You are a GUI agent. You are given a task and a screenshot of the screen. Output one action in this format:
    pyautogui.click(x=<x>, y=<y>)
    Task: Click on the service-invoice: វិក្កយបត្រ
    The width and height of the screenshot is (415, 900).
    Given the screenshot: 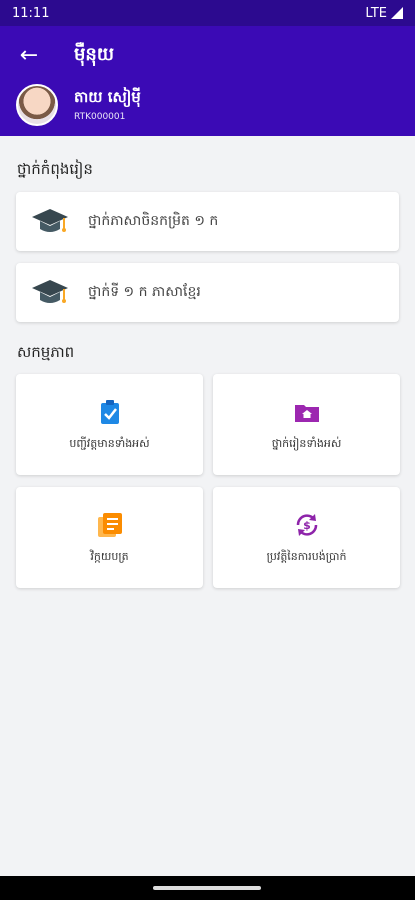 What is the action you would take?
    pyautogui.click(x=109, y=537)
    